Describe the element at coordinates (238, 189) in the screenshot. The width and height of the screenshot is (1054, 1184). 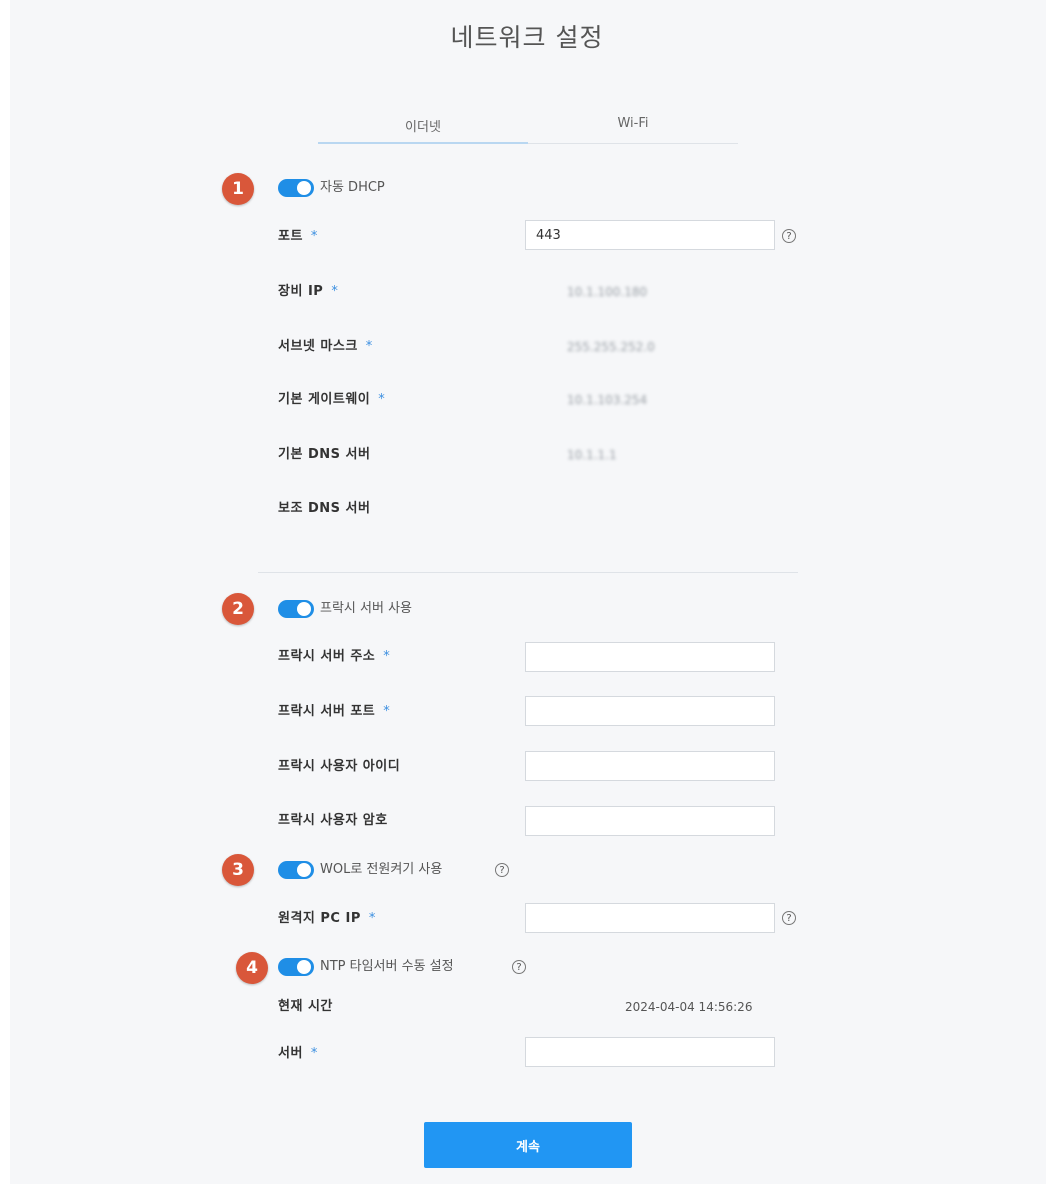
I see `section-badge-1: 1` at that location.